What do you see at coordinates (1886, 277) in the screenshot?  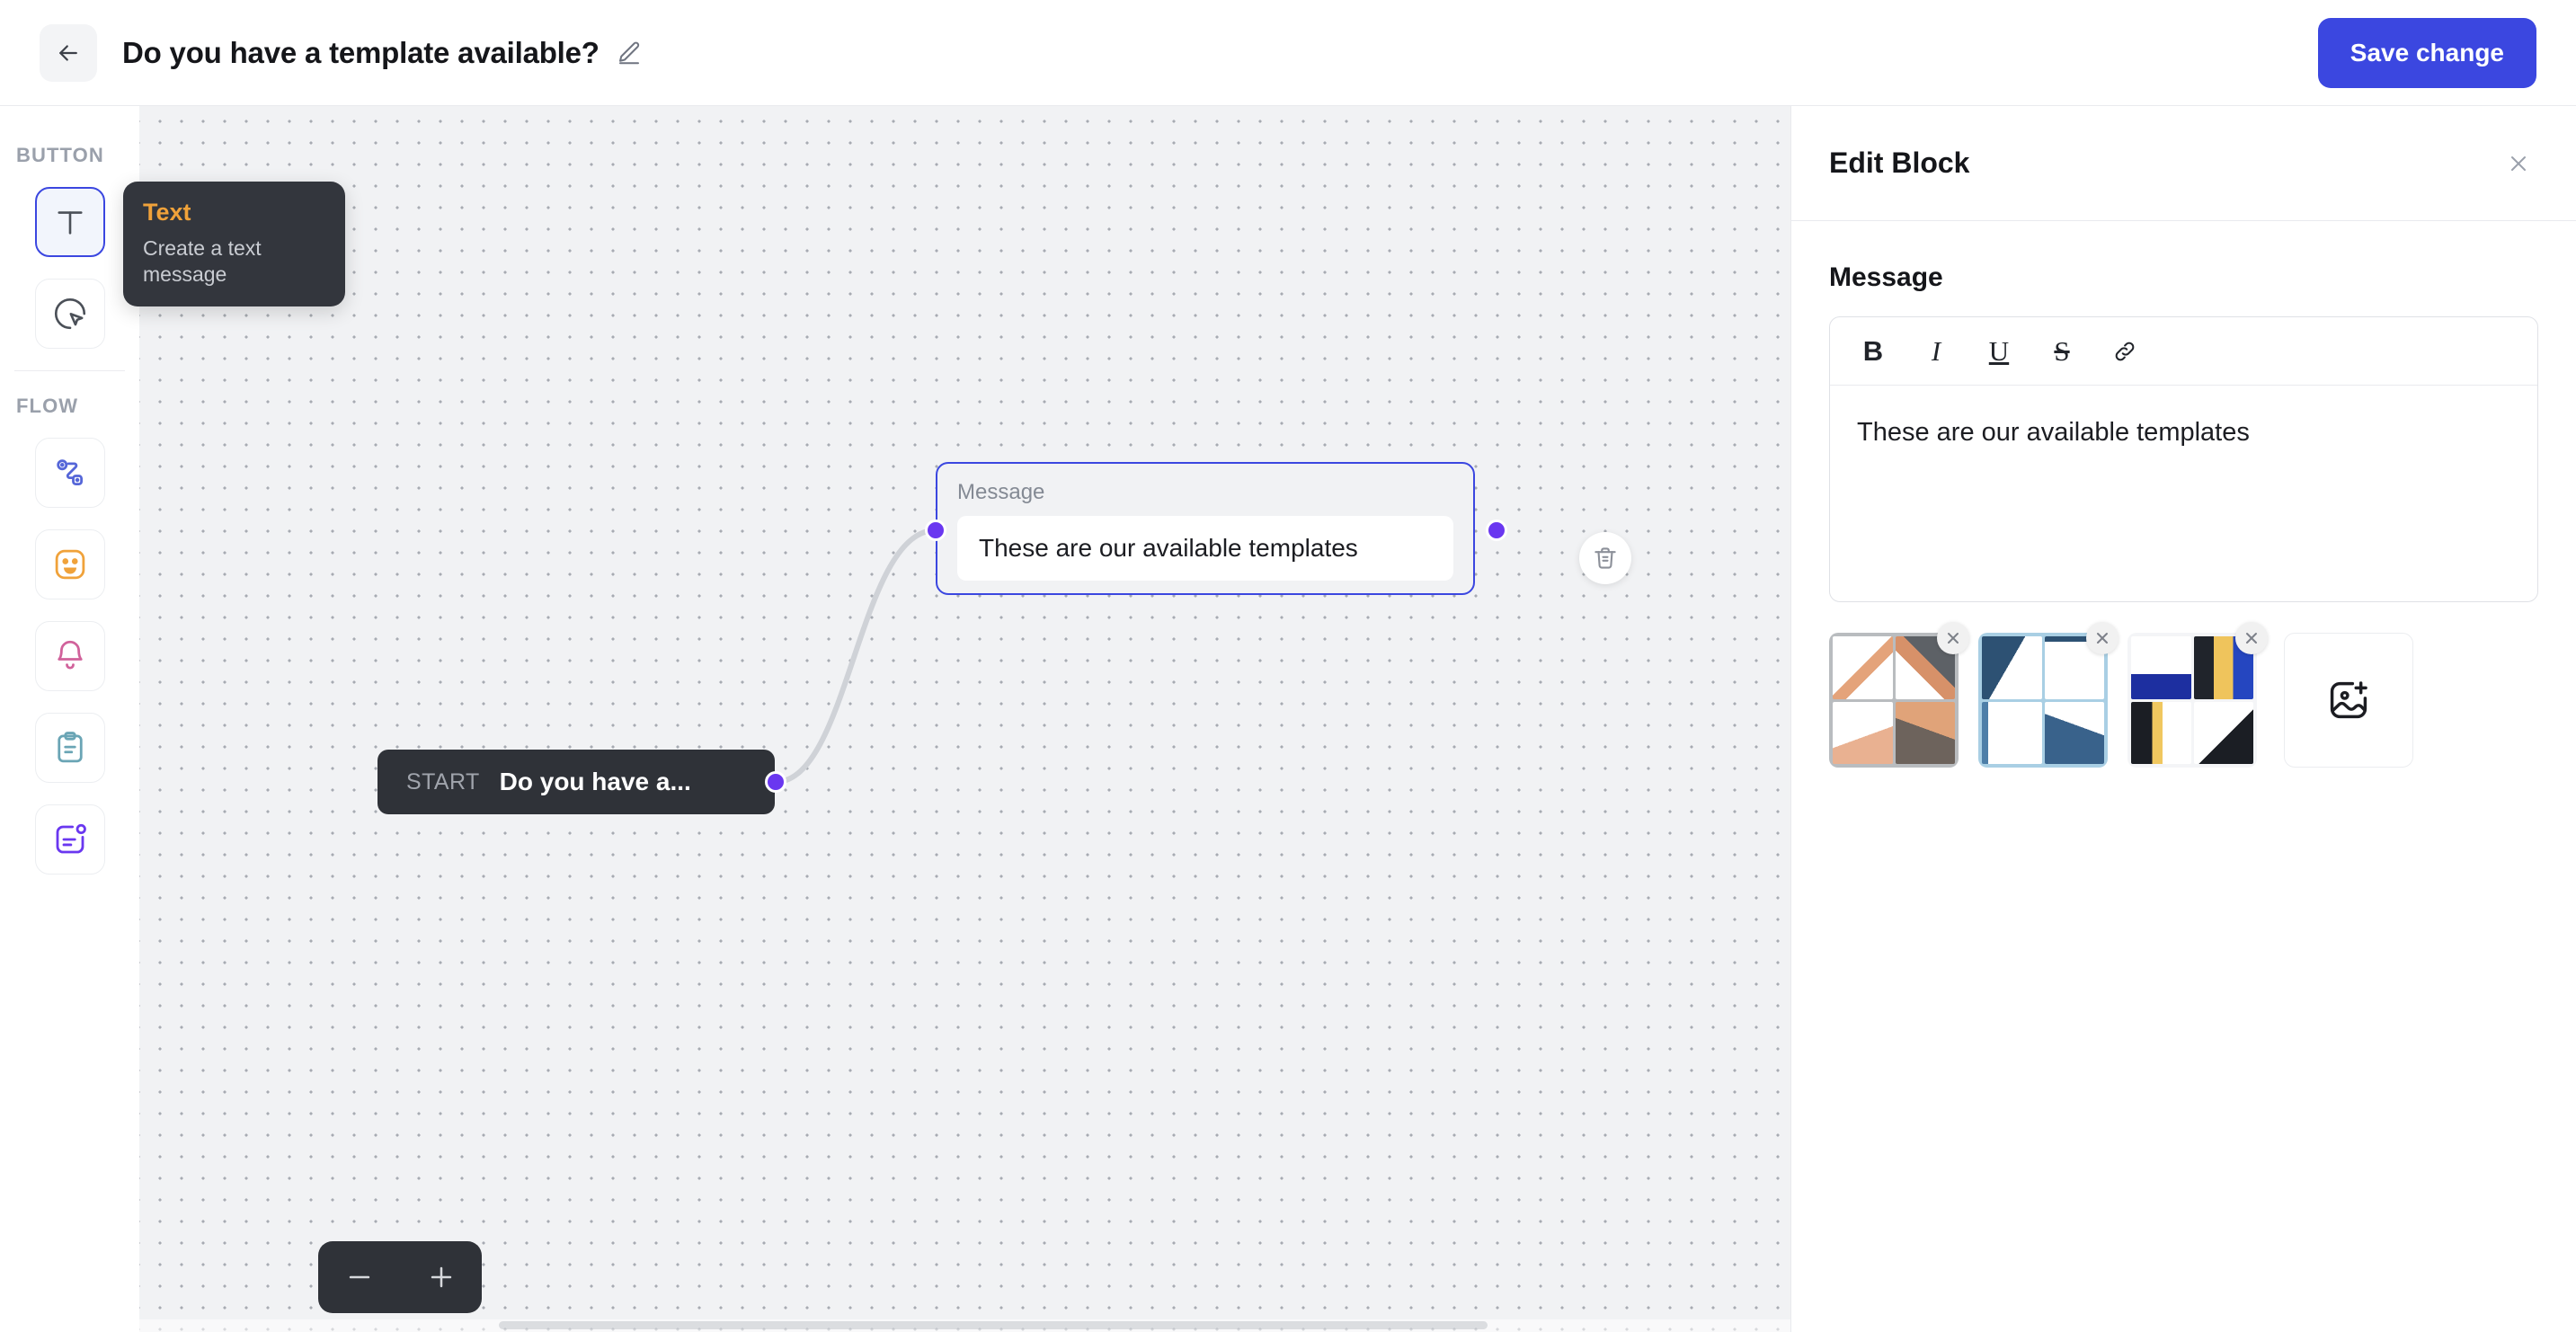 I see `message-field-label: Message` at bounding box center [1886, 277].